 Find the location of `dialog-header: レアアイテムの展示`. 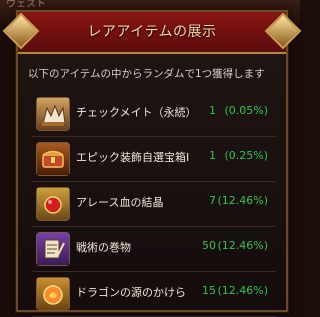

dialog-header: レアアイテムの展示 is located at coordinates (152, 33).